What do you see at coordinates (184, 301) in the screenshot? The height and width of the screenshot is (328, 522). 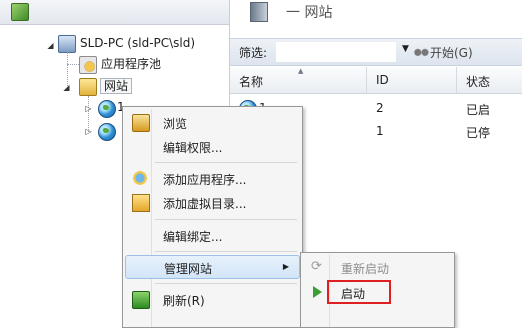 I see `menu-item-label: 刷新(R)` at bounding box center [184, 301].